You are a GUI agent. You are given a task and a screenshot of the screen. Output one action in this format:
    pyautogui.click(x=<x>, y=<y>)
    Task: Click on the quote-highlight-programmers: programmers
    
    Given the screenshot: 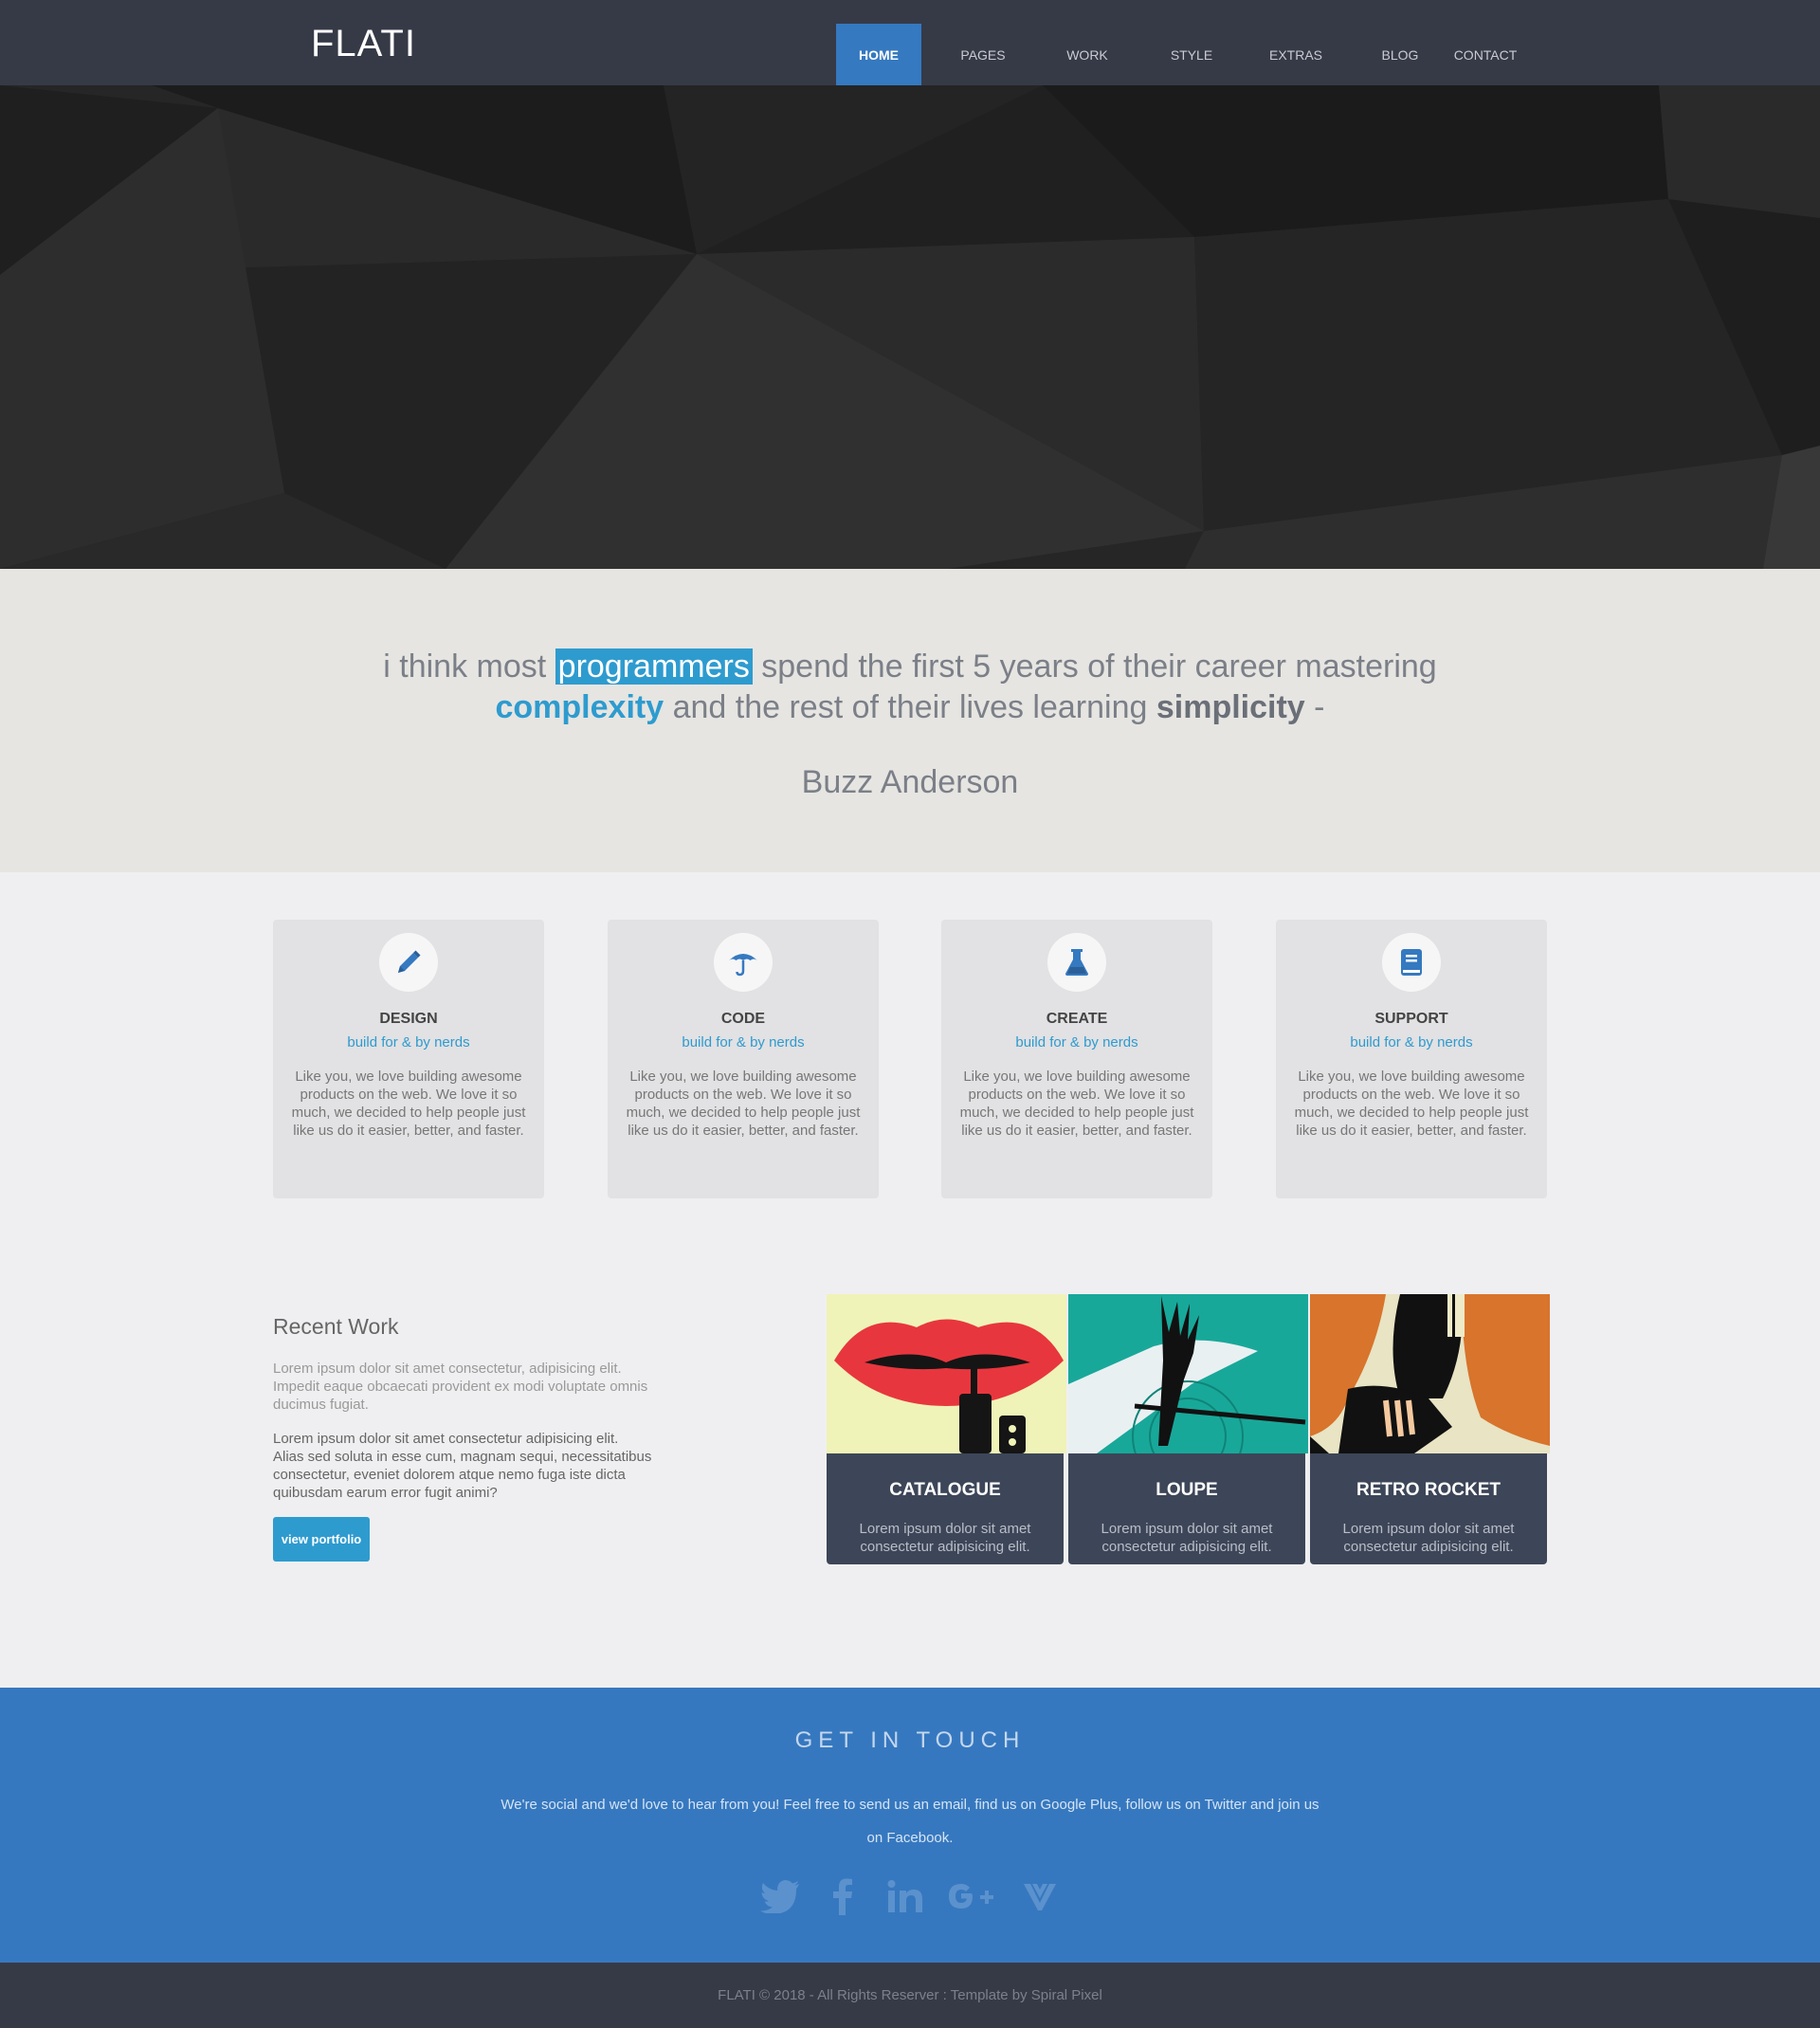 What is the action you would take?
    pyautogui.click(x=654, y=667)
    